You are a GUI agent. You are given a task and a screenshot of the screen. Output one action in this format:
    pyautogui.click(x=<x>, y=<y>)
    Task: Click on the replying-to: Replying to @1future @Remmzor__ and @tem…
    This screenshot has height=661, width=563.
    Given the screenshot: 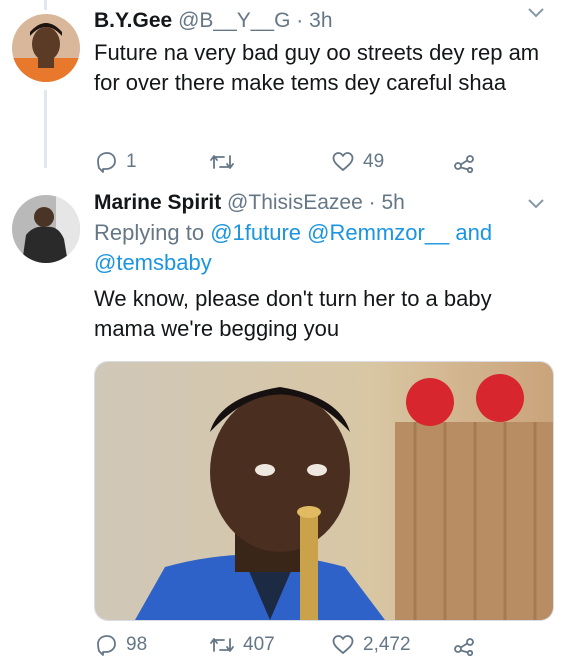 What is the action you would take?
    pyautogui.click(x=320, y=248)
    